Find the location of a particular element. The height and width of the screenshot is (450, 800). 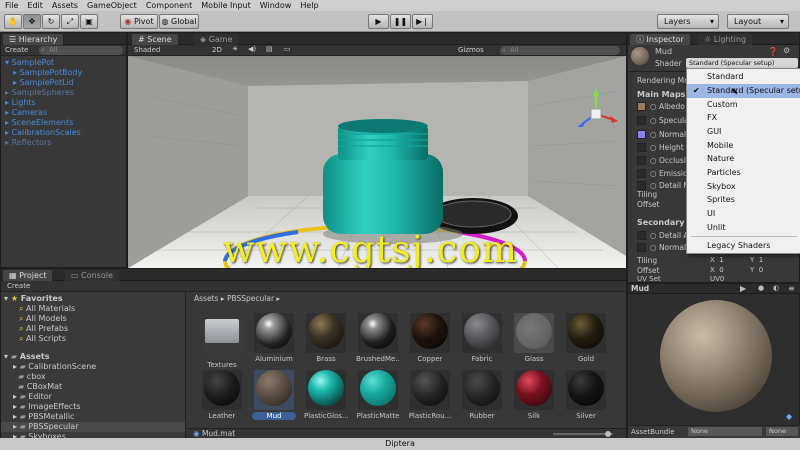

menu-help: Help is located at coordinates (309, 5).